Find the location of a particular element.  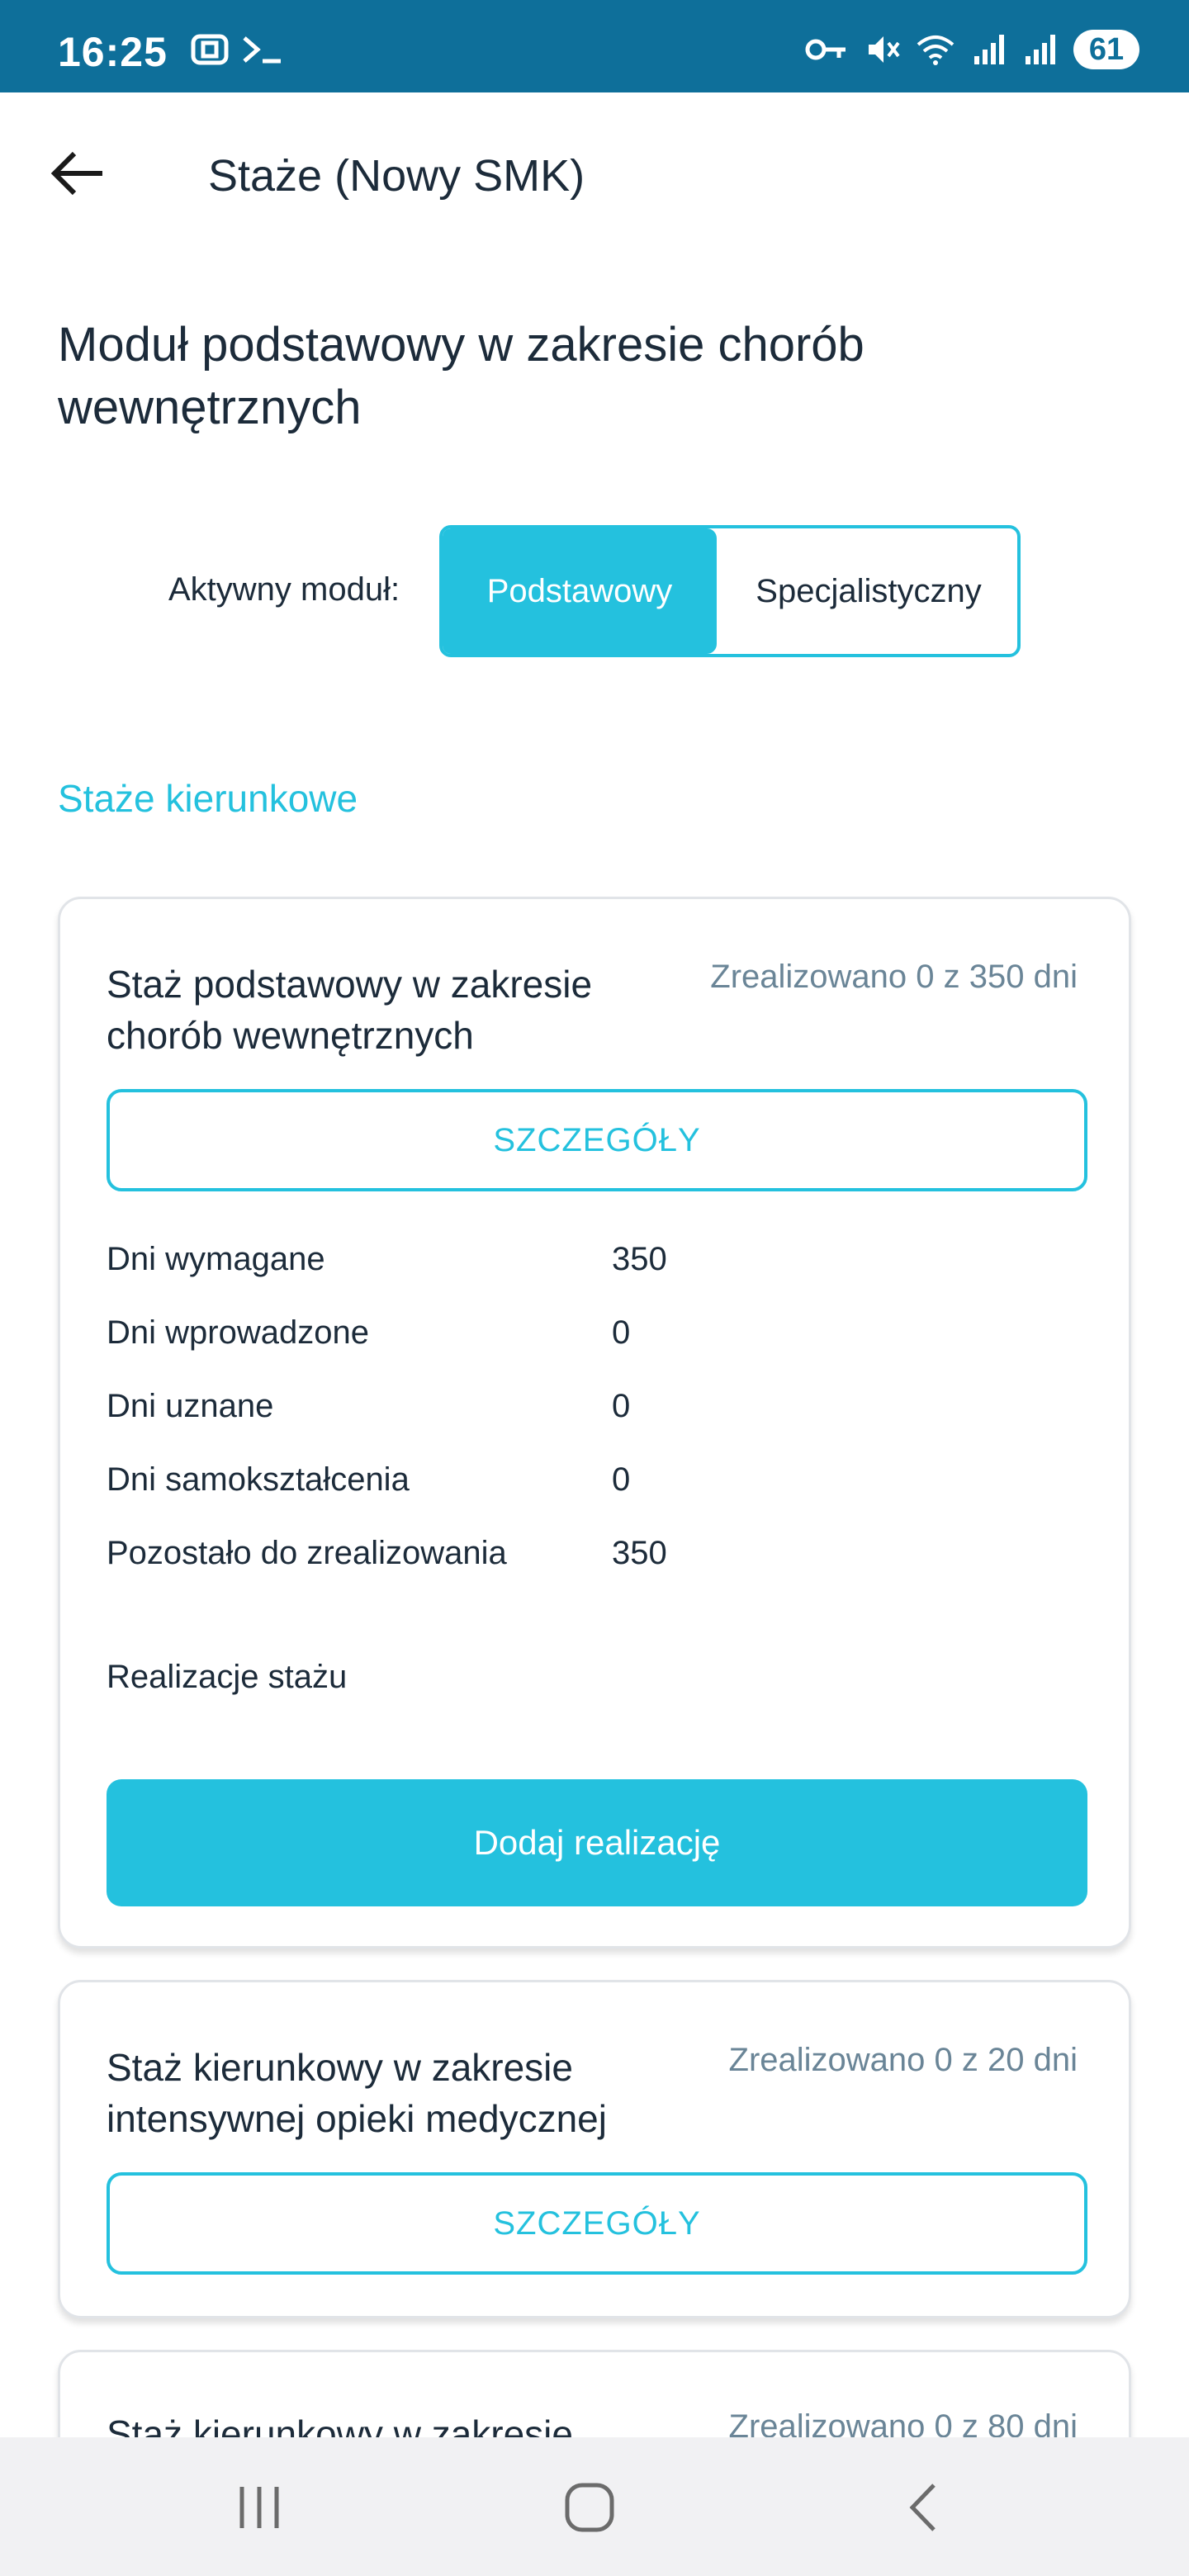

module-segmented-control: Podstawowy Specjalistyczny is located at coordinates (730, 591).